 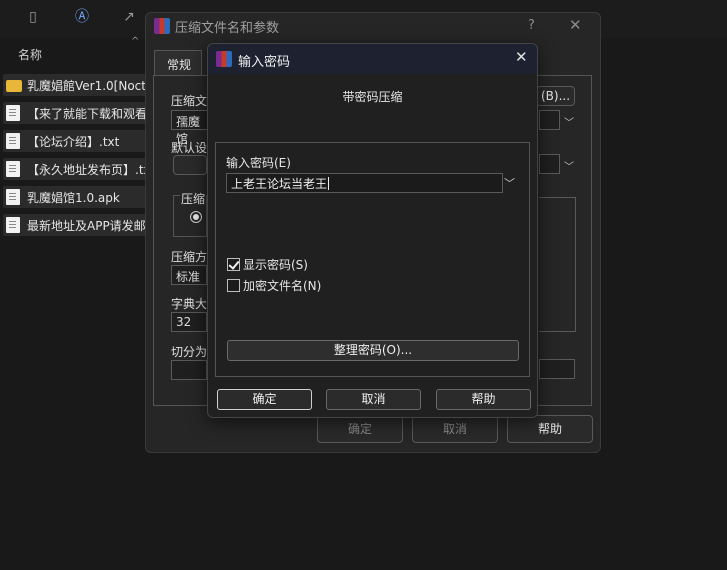 I want to click on file-row: 【来了就能下载和观看, so click(x=78, y=113).